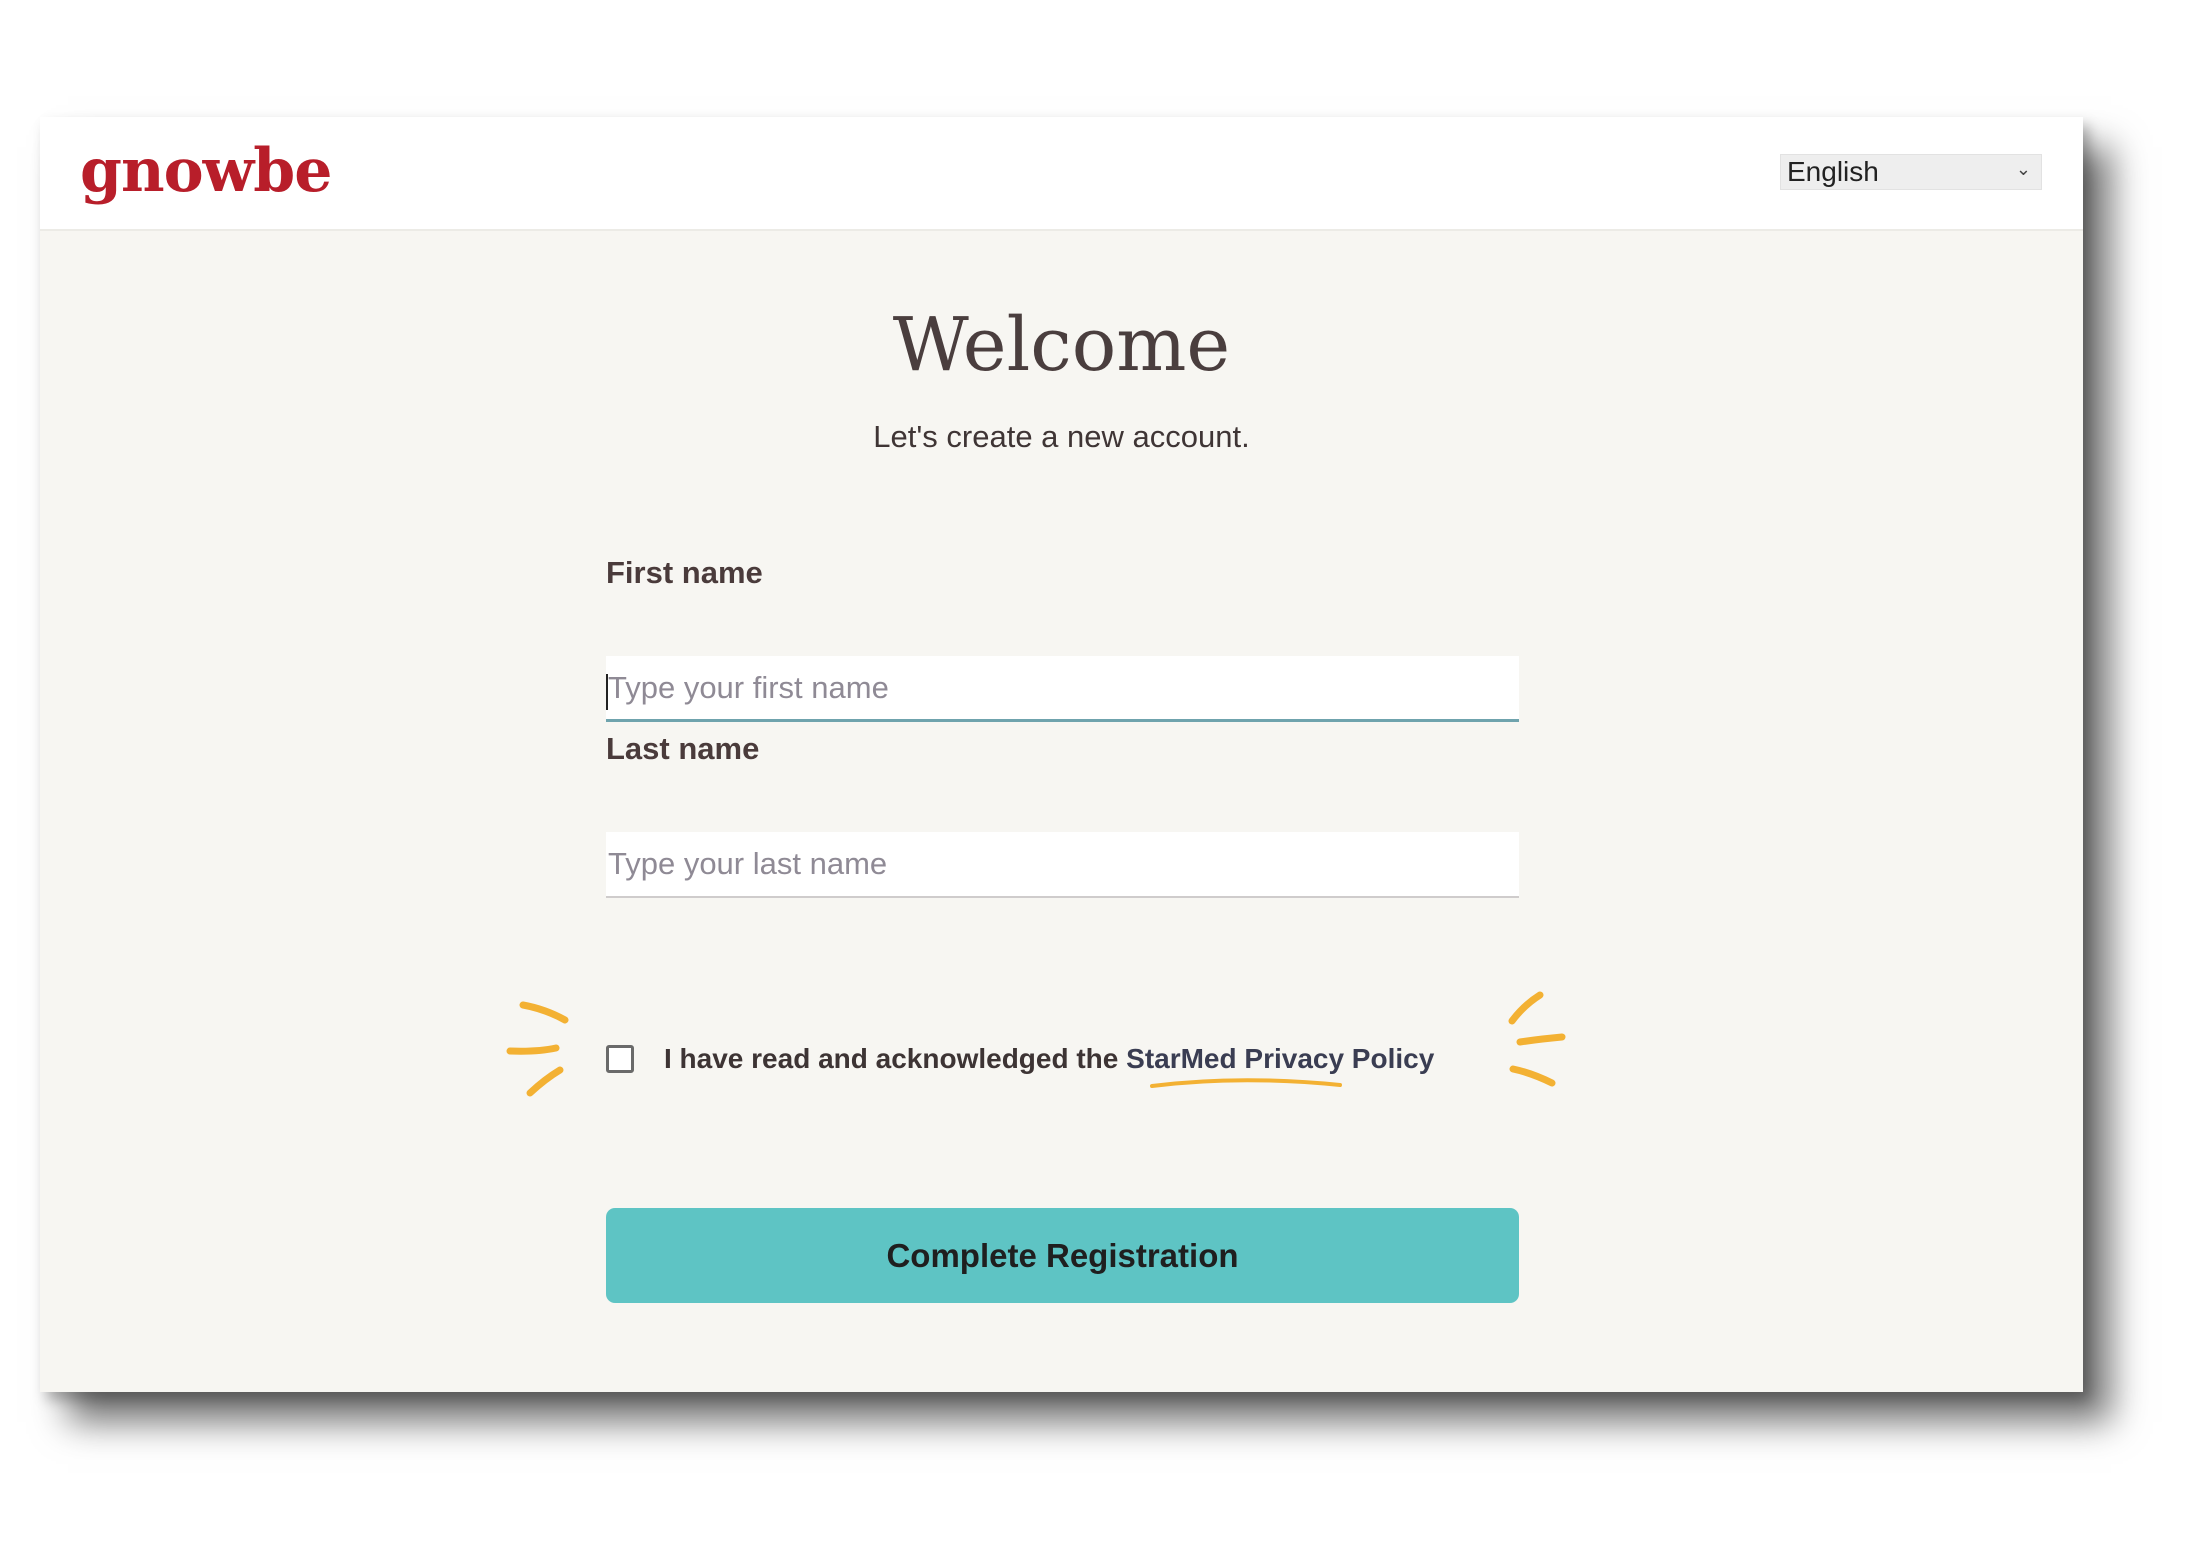 Image resolution: width=2187 pixels, height=1561 pixels. I want to click on page-subtitle: Let's create a new account., so click(1061, 436).